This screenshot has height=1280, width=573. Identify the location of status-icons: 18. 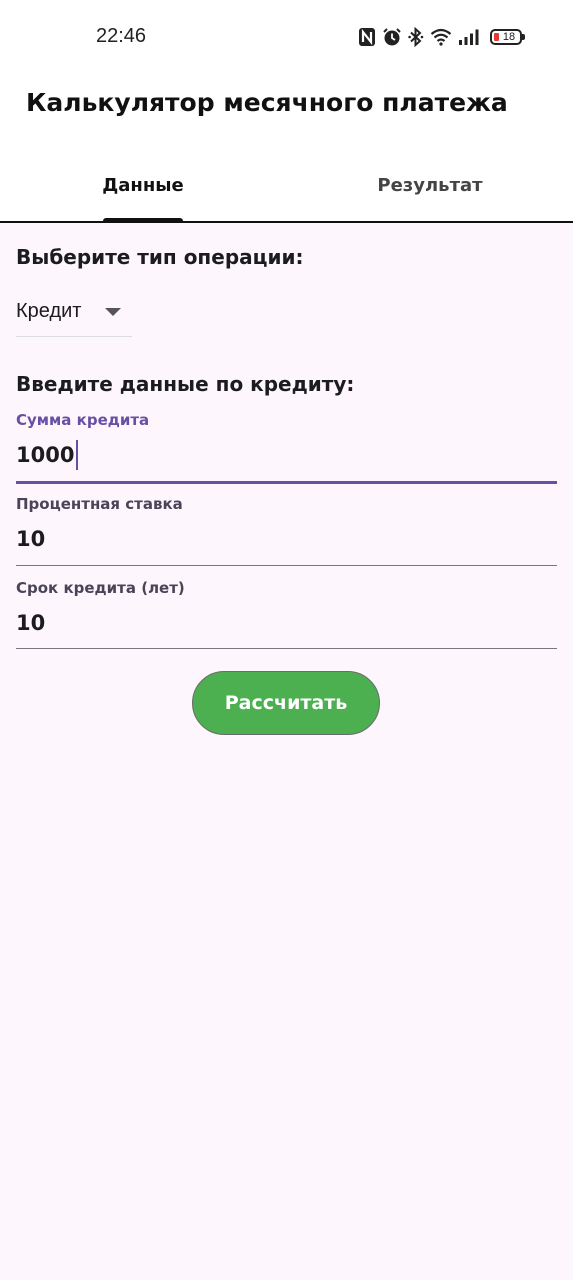
(441, 37).